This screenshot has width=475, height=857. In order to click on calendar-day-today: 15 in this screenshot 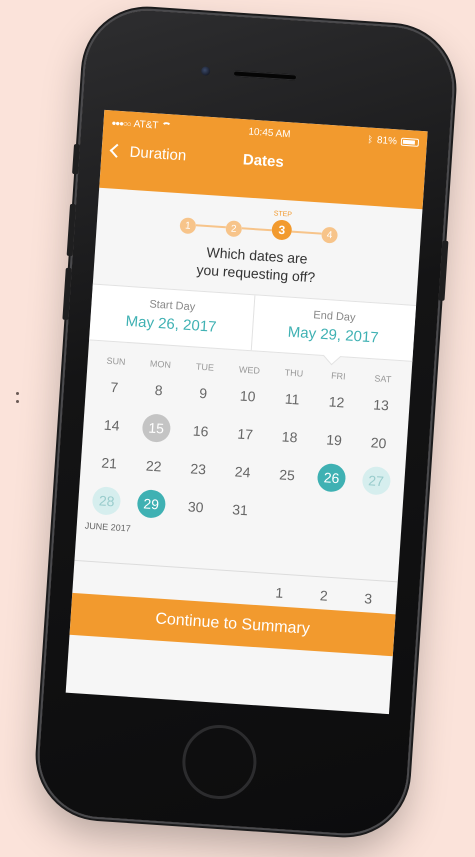, I will do `click(156, 428)`.